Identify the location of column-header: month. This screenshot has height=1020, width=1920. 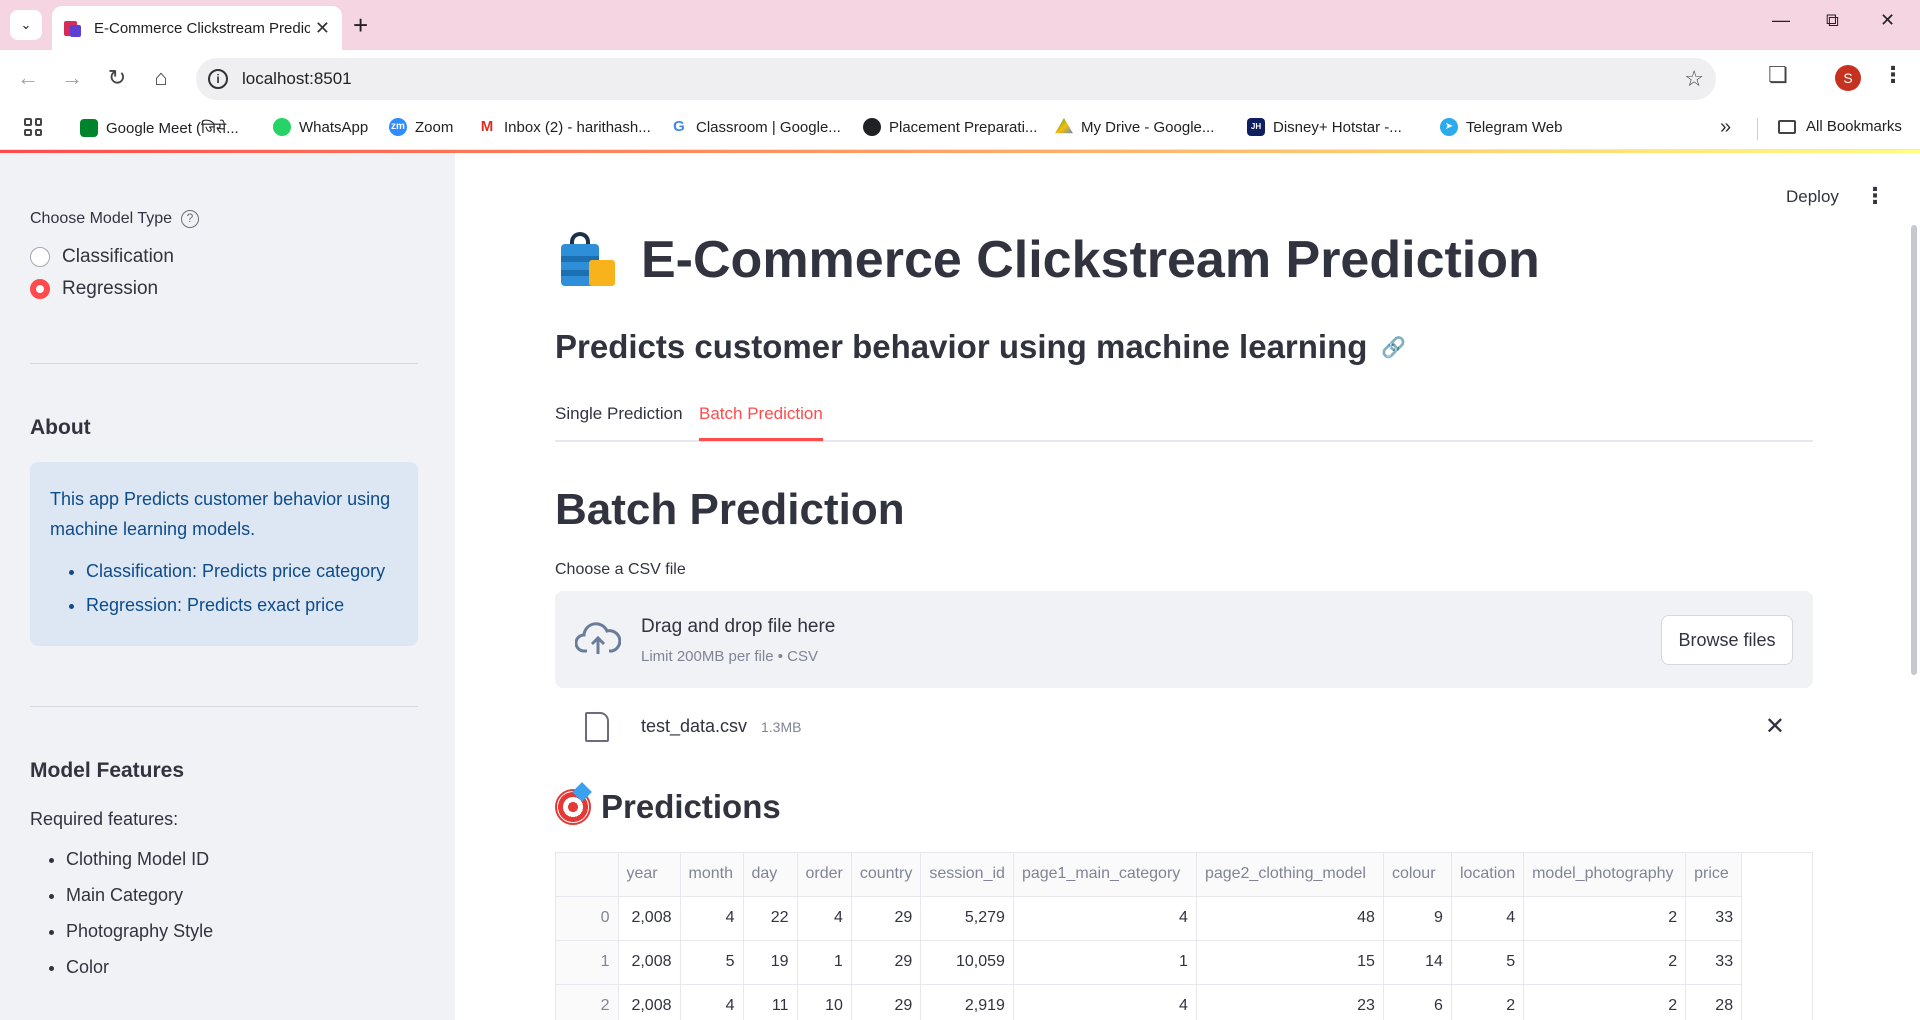
(712, 875).